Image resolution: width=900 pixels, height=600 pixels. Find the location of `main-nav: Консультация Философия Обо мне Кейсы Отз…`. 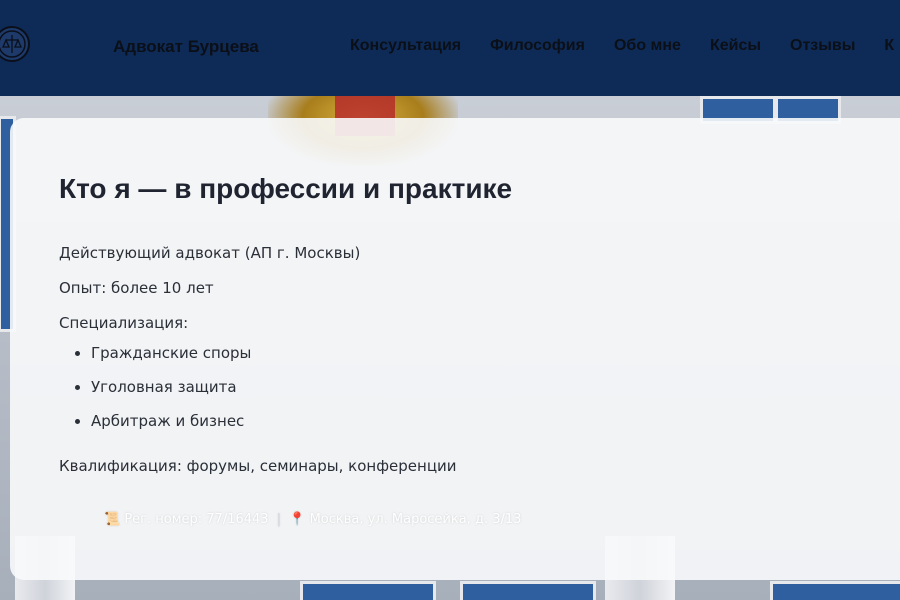

main-nav: Консультация Философия Обо мне Кейсы Отз… is located at coordinates (625, 46).